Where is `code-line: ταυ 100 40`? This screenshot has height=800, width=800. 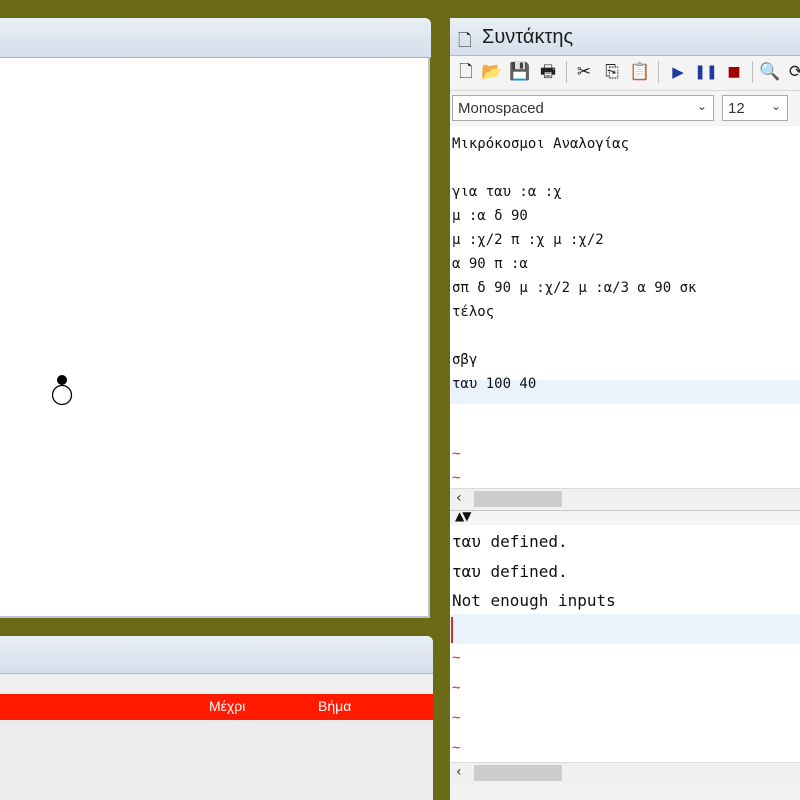 code-line: ταυ 100 40 is located at coordinates (494, 384).